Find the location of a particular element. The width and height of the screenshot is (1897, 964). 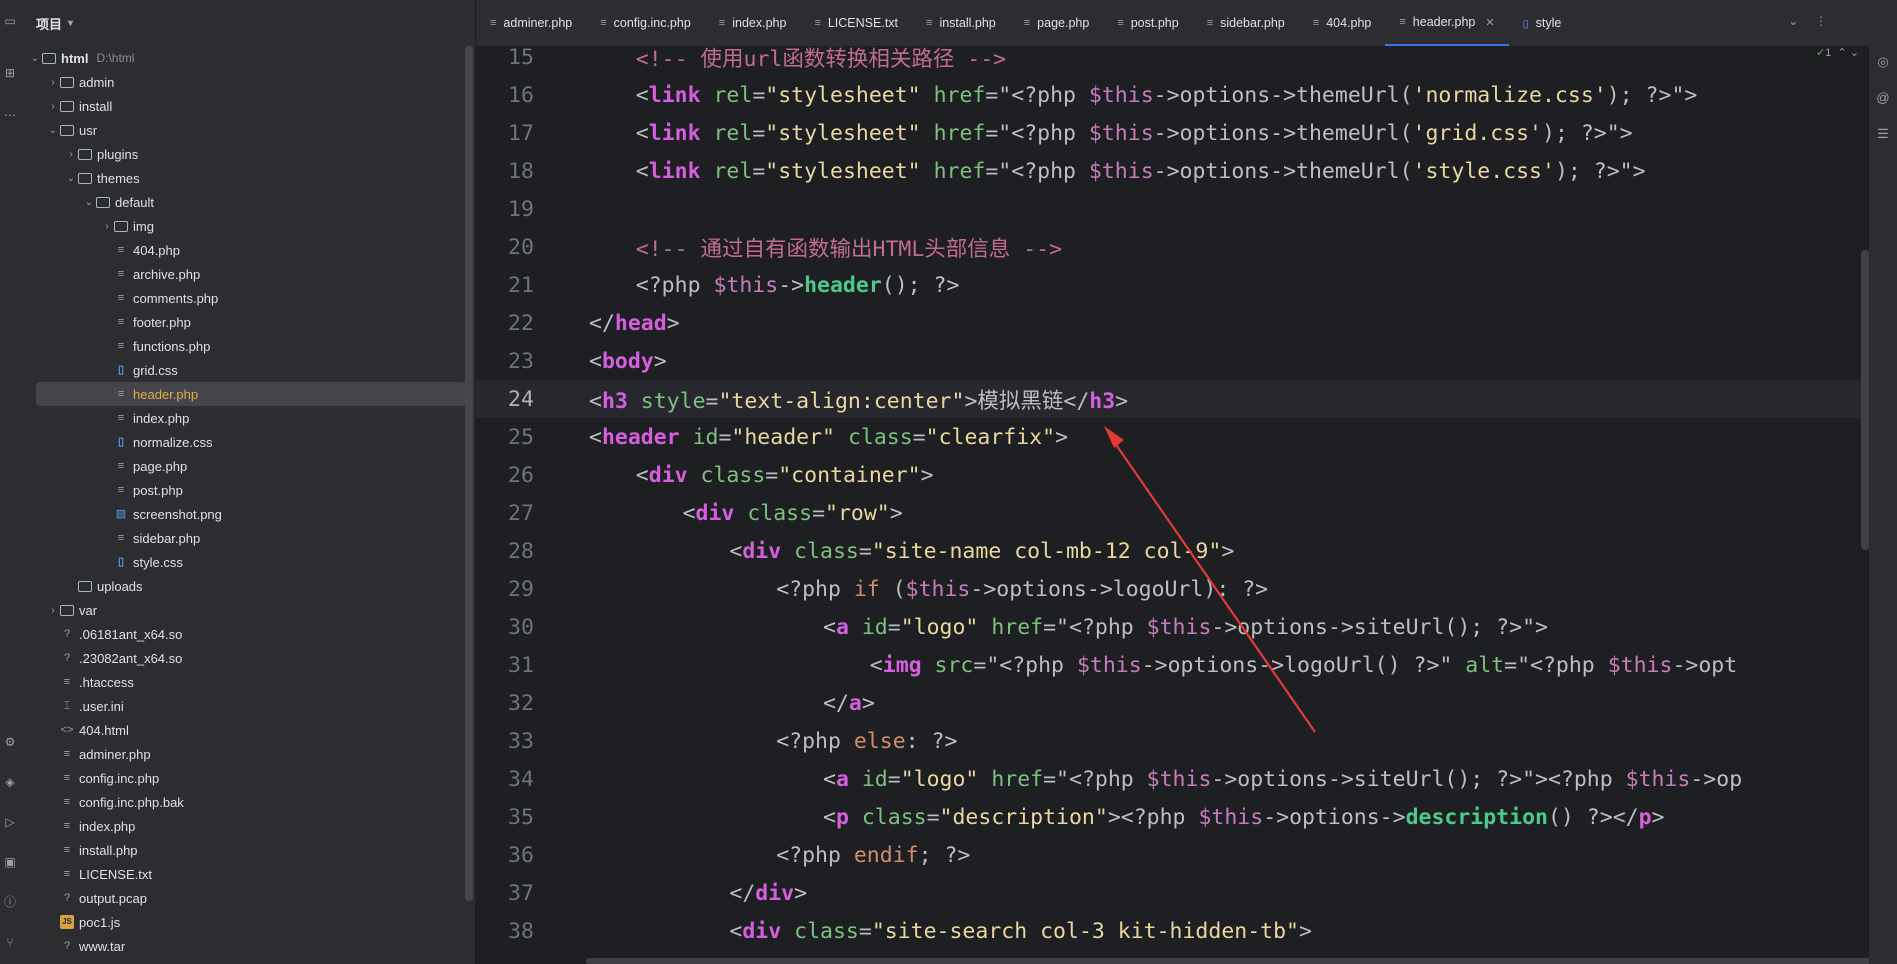

tree-item: JS poc1.js is located at coordinates (247, 922).